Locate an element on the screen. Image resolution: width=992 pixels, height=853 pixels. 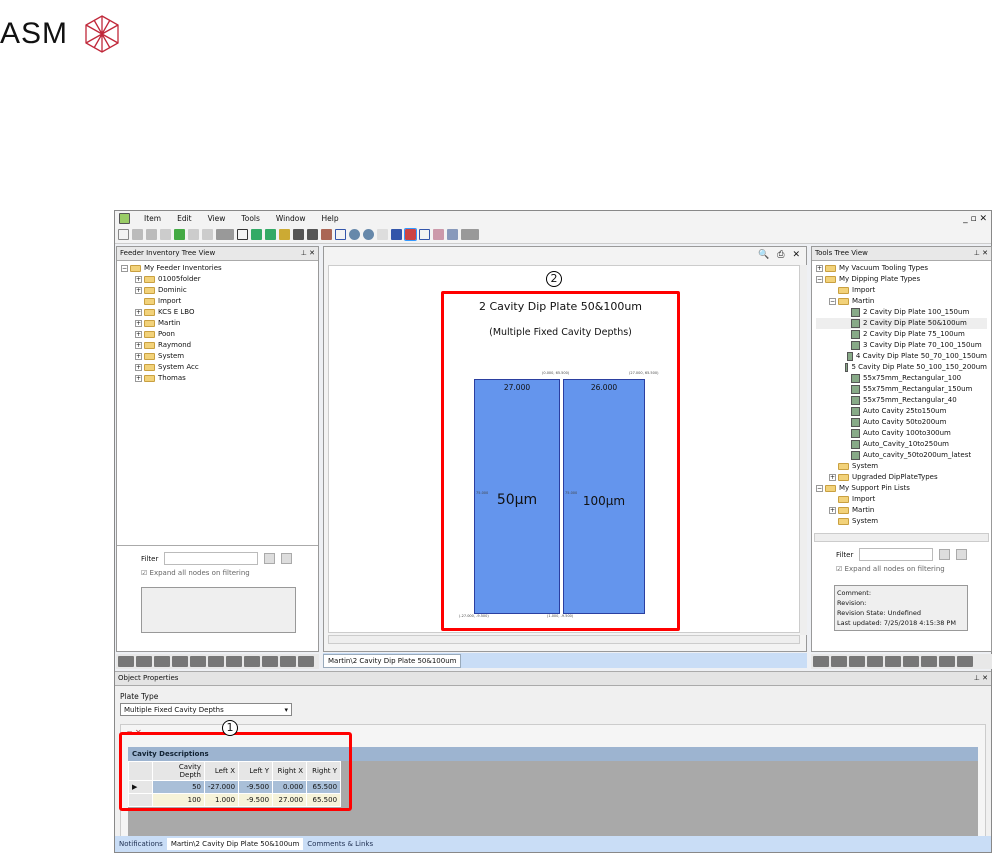
grid-icon is located at coordinates (242, 234).